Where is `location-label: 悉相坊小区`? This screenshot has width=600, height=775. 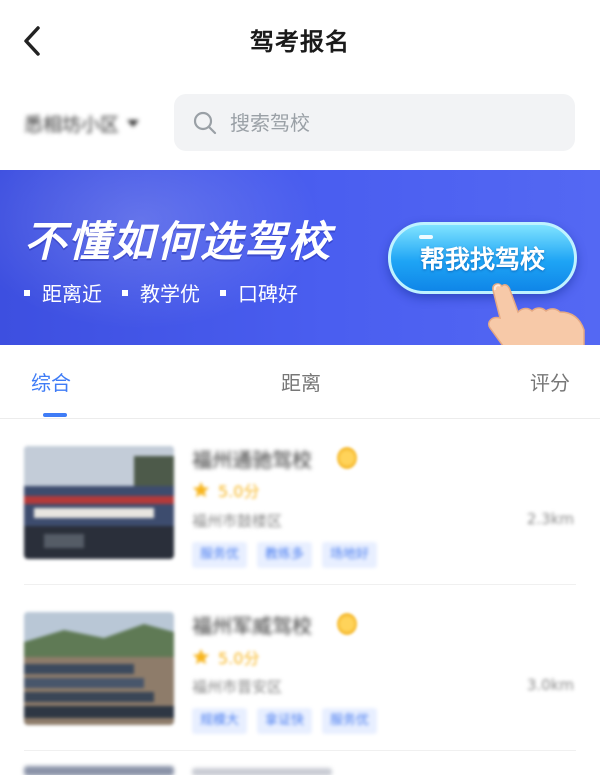 location-label: 悉相坊小区 is located at coordinates (72, 124).